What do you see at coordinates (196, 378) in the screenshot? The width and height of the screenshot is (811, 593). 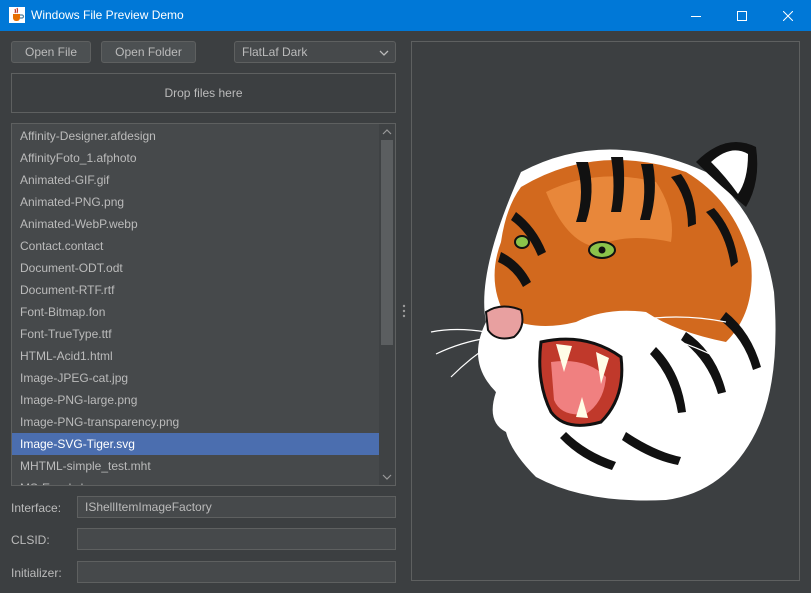 I see `list-item: Image-JPEG-cat.jpg` at bounding box center [196, 378].